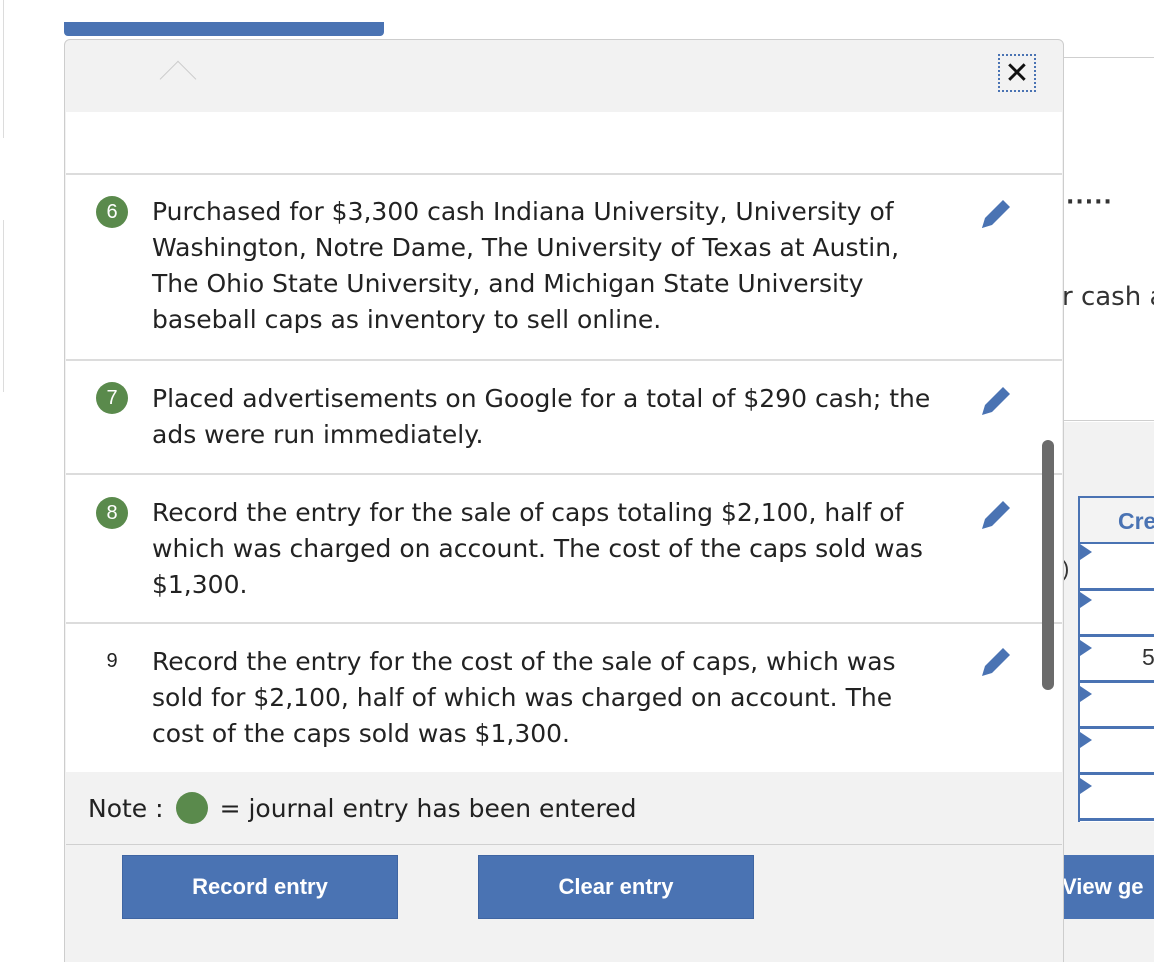 Image resolution: width=1154 pixels, height=962 pixels. What do you see at coordinates (564, 844) in the screenshot?
I see `divider` at bounding box center [564, 844].